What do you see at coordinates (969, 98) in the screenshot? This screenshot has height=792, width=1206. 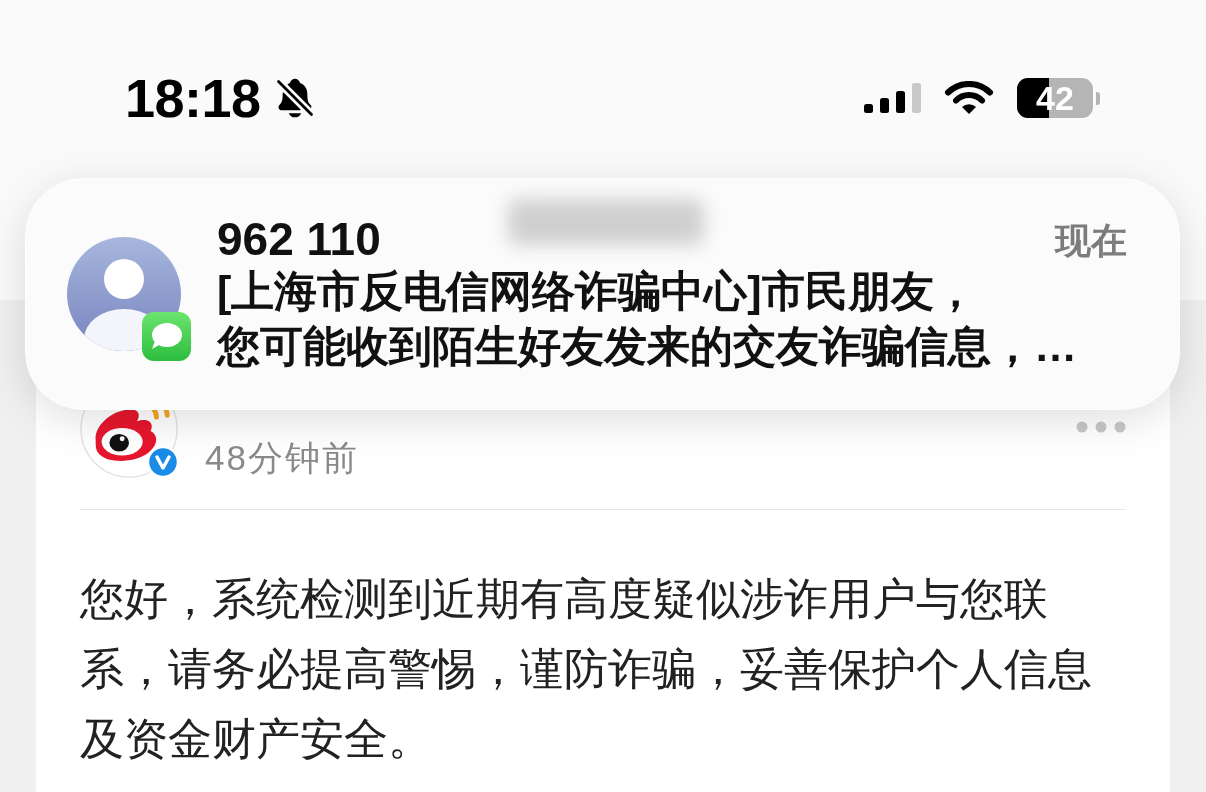 I see `wifi-icon` at bounding box center [969, 98].